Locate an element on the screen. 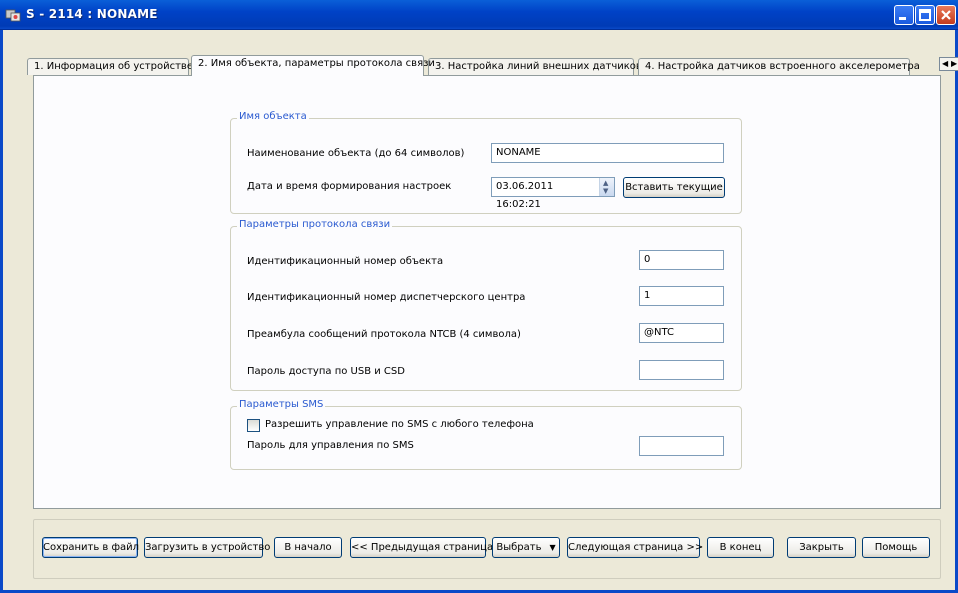 Image resolution: width=958 pixels, height=593 pixels. close-window-button is located at coordinates (946, 15).